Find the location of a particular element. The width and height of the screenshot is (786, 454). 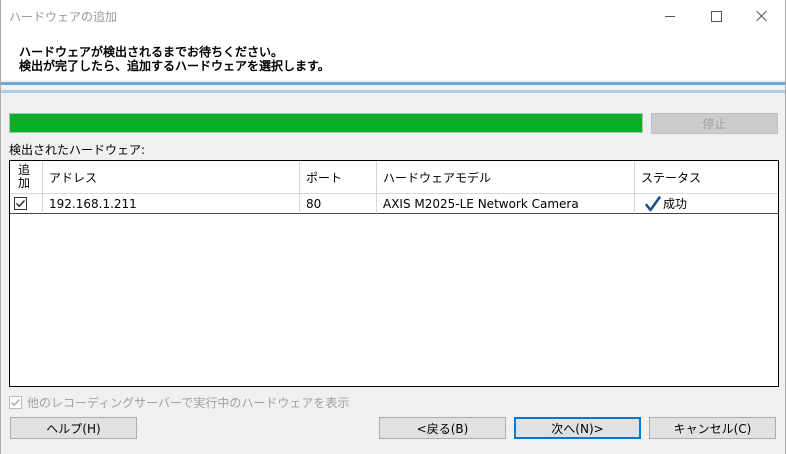

row-add-checkbox is located at coordinates (20, 203).